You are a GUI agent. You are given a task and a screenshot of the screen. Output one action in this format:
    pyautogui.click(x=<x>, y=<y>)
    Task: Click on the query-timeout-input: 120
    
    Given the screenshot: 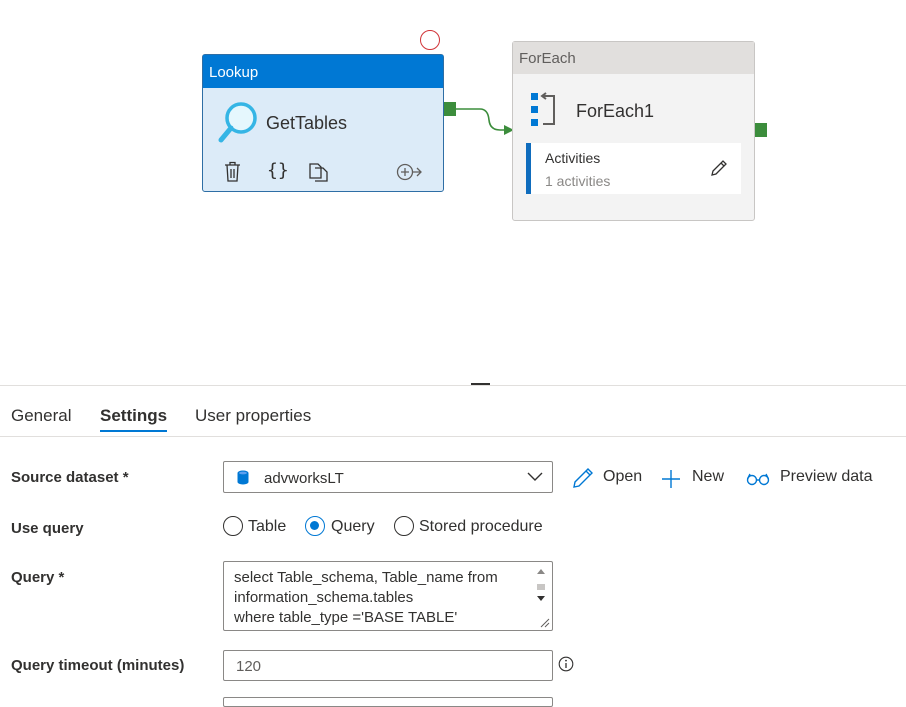 What is the action you would take?
    pyautogui.click(x=388, y=665)
    